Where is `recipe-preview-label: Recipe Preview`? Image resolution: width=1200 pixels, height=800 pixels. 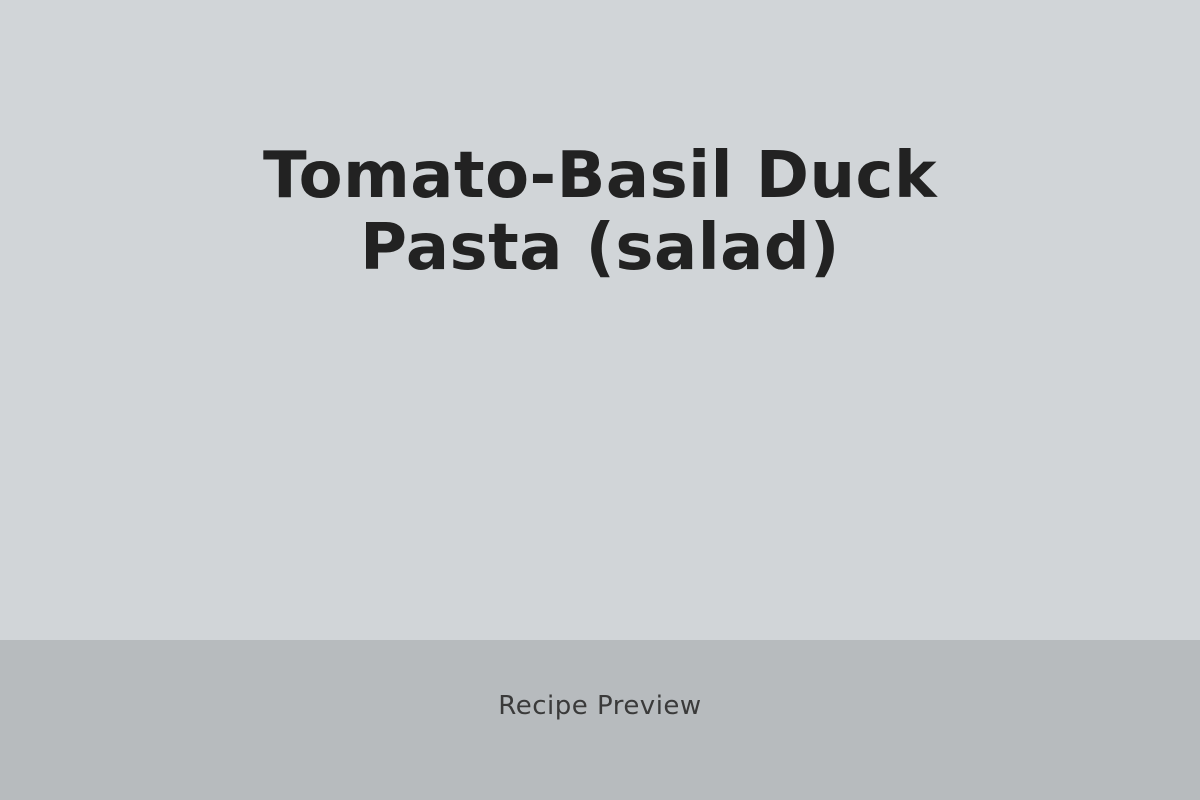
recipe-preview-label: Recipe Preview is located at coordinates (600, 706).